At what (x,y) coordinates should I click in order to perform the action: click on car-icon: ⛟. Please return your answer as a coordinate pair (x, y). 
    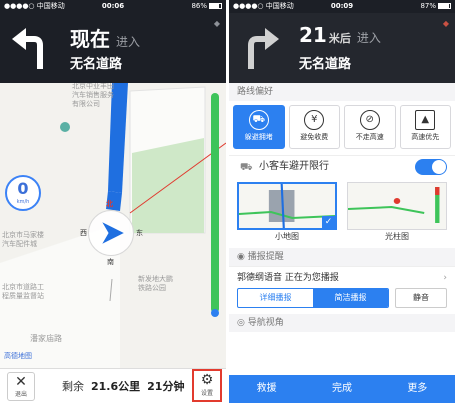
    Looking at the image, I should click on (258, 120).